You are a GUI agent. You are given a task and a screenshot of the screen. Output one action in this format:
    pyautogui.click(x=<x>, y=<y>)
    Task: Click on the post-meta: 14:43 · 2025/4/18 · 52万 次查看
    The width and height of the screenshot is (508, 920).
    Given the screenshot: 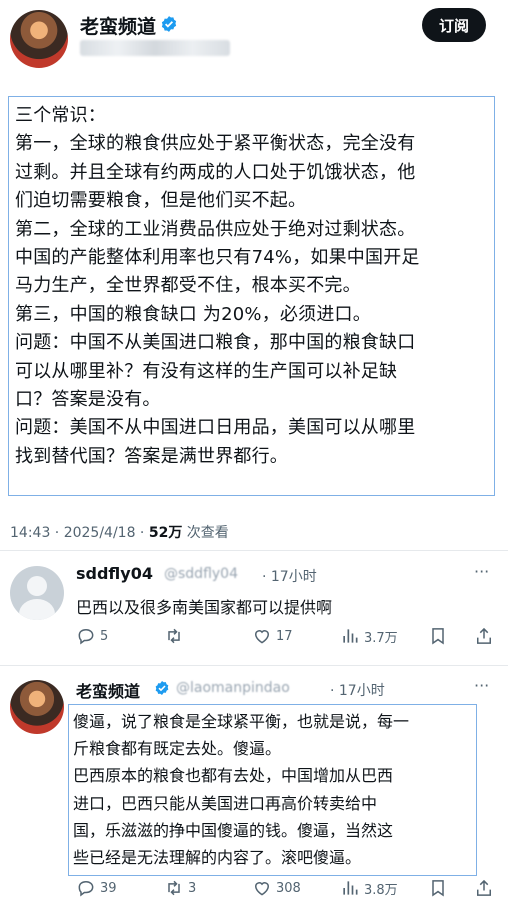 What is the action you would take?
    pyautogui.click(x=119, y=532)
    